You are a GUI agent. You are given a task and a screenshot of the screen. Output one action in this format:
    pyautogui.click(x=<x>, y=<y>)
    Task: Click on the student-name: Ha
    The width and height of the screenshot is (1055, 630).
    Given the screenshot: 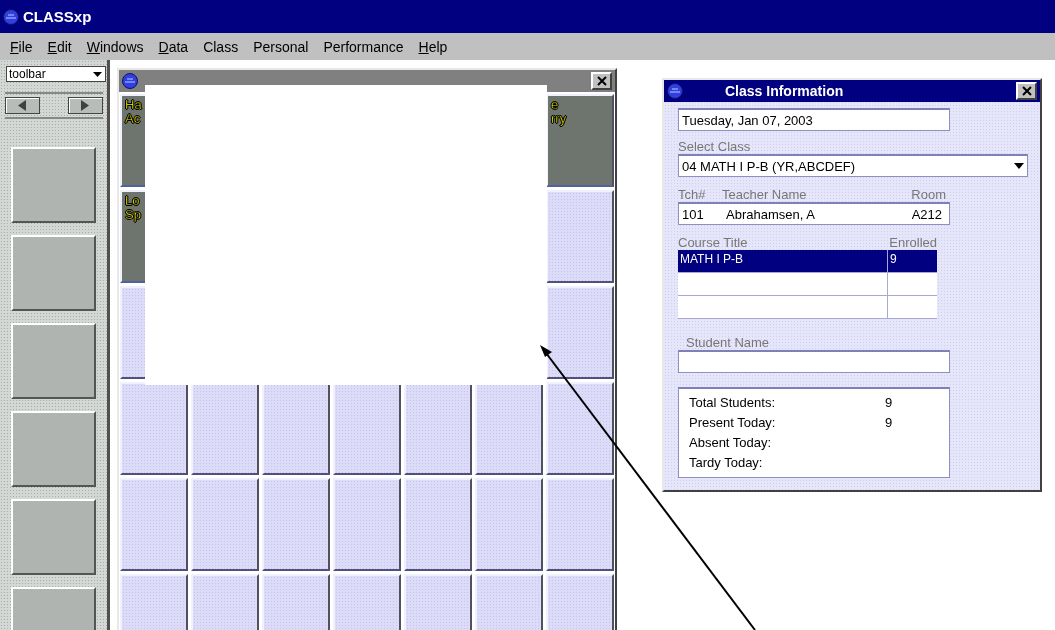 What is the action you would take?
    pyautogui.click(x=133, y=105)
    